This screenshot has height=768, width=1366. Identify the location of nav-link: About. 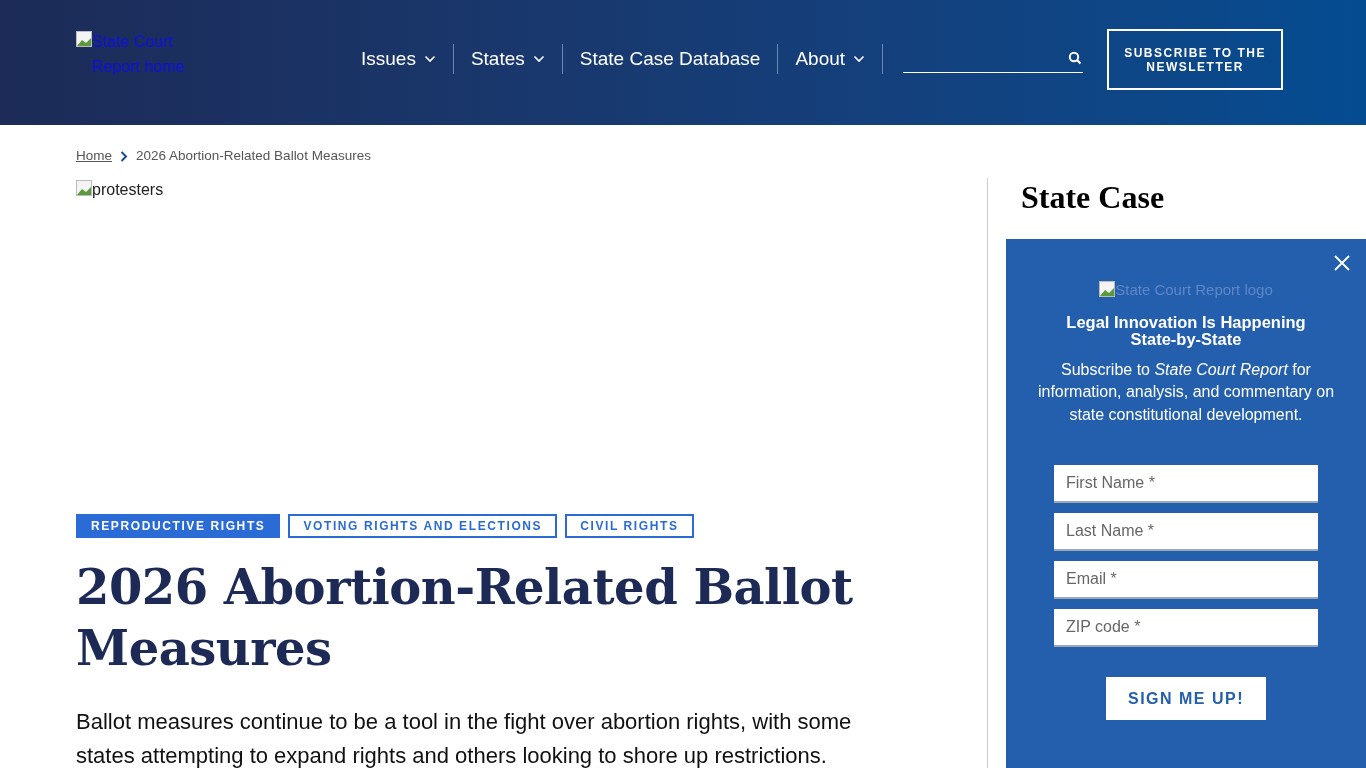
(830, 59).